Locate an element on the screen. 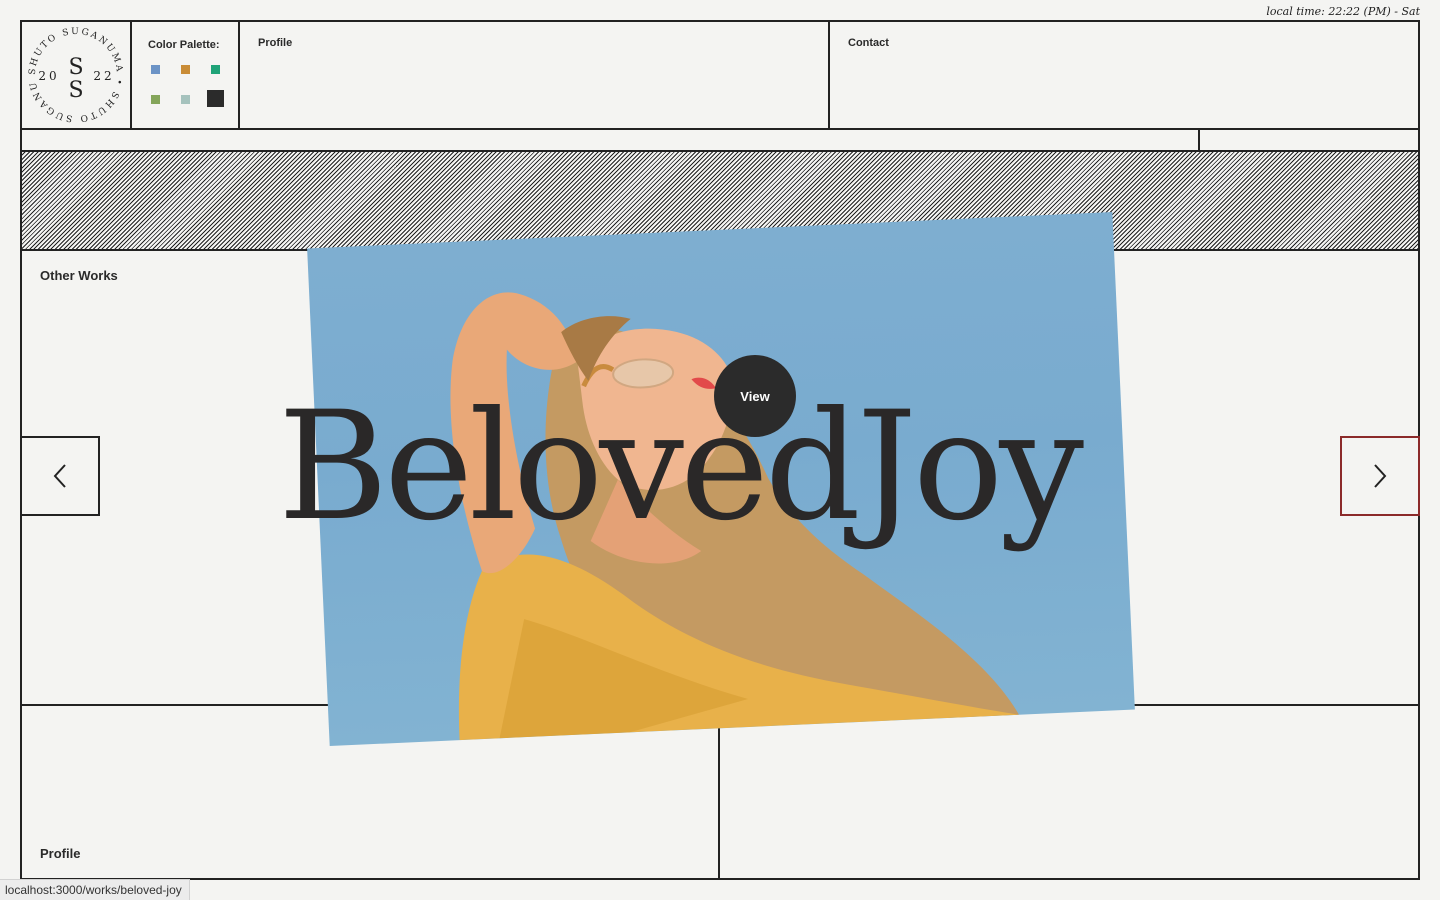 Image resolution: width=1440 pixels, height=900 pixels. footer-profile-label: Profile is located at coordinates (60, 853).